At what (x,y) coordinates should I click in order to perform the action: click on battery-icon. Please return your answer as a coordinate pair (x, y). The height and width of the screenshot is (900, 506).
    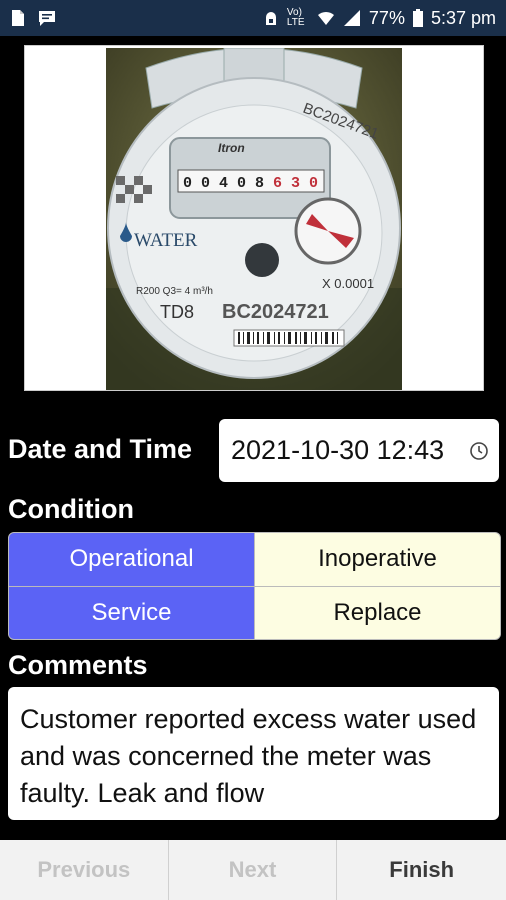
    Looking at the image, I should click on (417, 18).